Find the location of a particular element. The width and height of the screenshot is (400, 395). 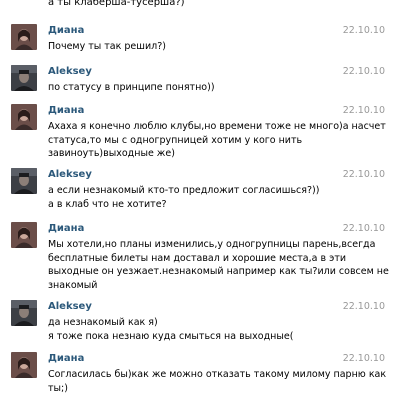

message-line: ты;) is located at coordinates (58, 388).